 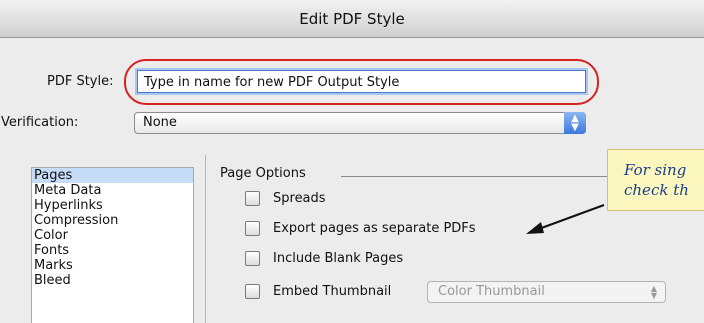 I want to click on verification-select: None ▲ ▼, so click(x=360, y=123).